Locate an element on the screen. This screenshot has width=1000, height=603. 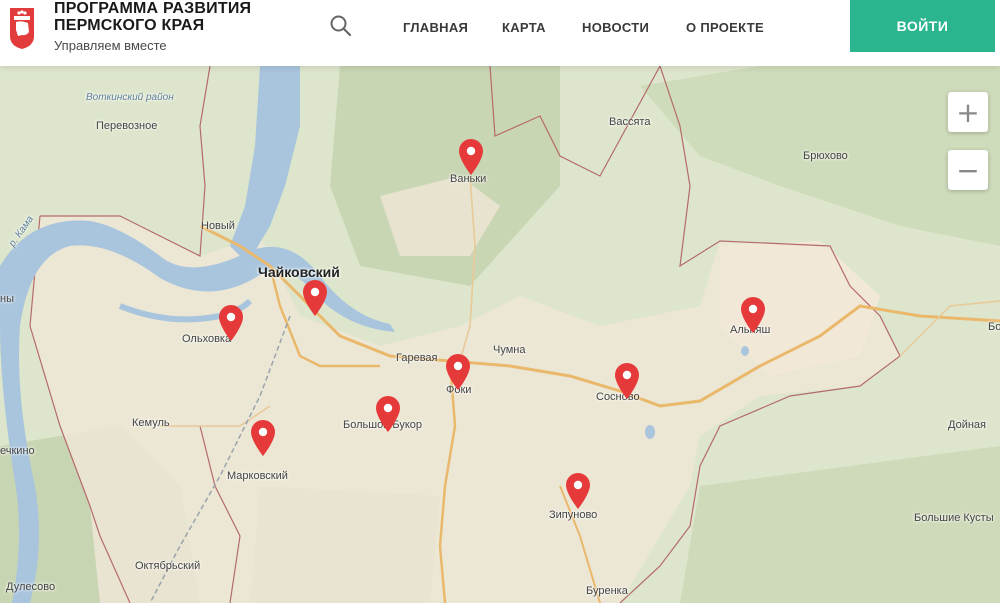
site-title: ПРОГРАММА РАЗВИТИЯ ПЕРМСКОГО КРАЯ is located at coordinates (164, 17).